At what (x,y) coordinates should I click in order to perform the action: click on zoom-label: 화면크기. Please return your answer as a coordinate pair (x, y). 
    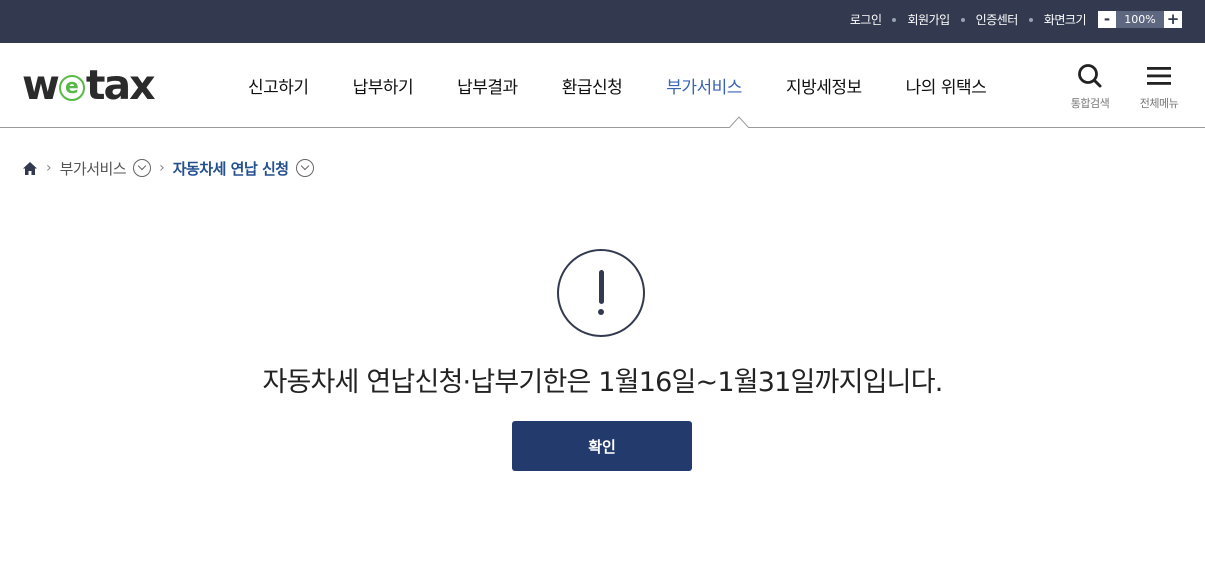
    Looking at the image, I should click on (1065, 20).